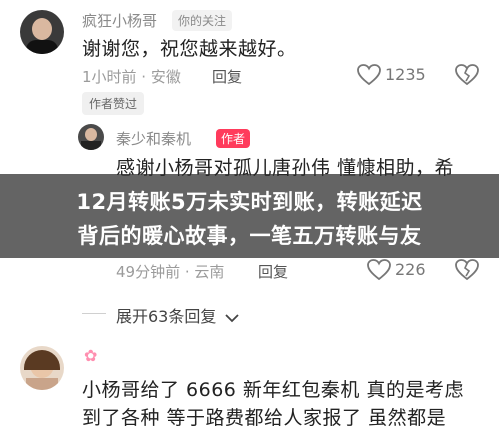 The height and width of the screenshot is (430, 499). What do you see at coordinates (189, 49) in the screenshot?
I see `comment-text: 谢谢您，祝您越来越好。` at bounding box center [189, 49].